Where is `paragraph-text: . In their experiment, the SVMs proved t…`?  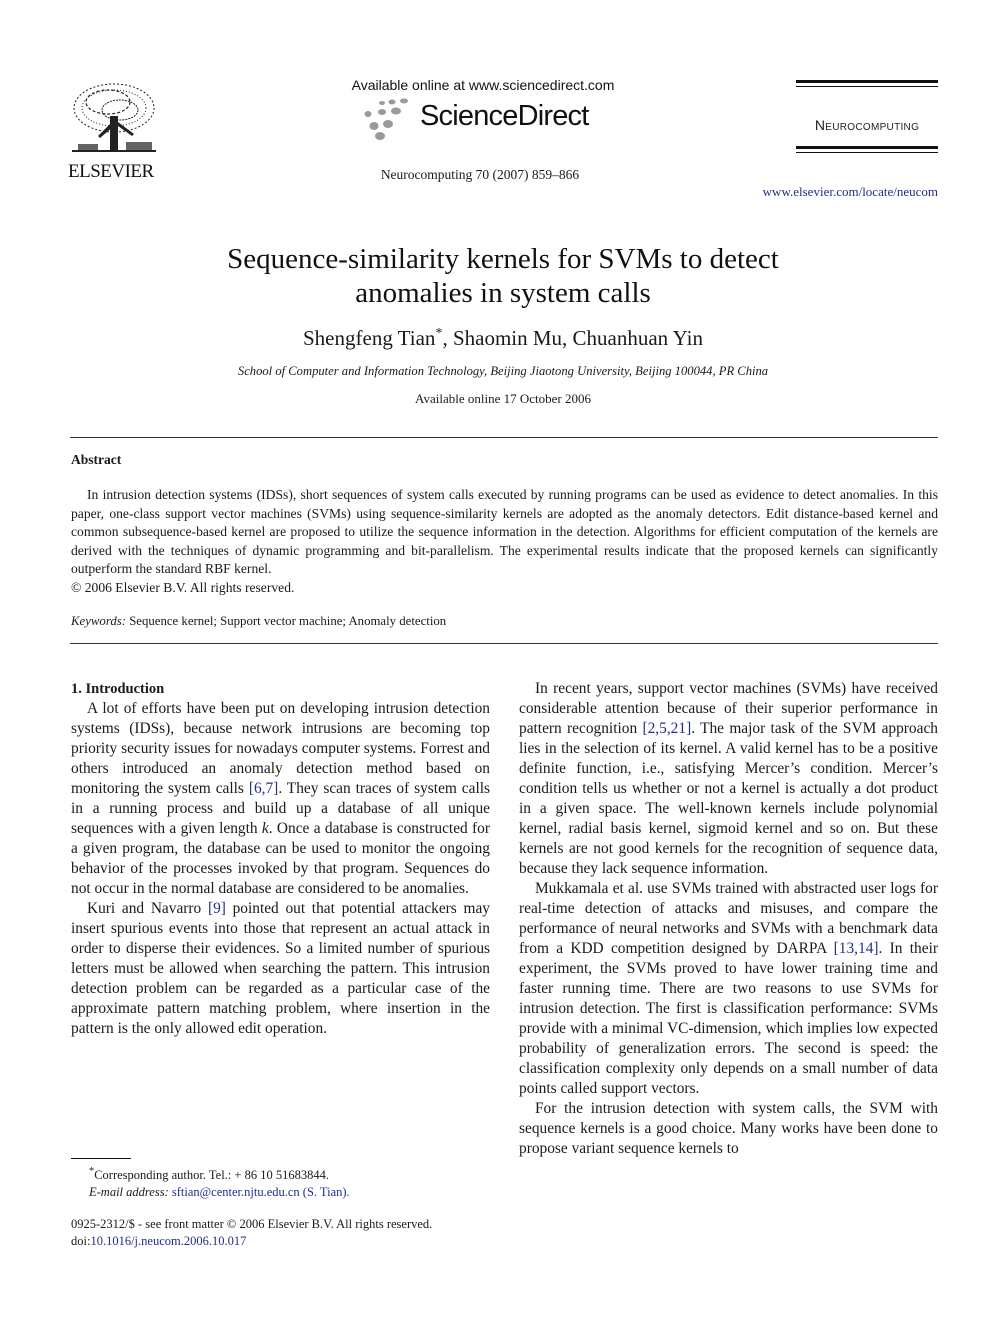
paragraph-text: . In their experiment, the SVMs proved t… is located at coordinates (728, 1018).